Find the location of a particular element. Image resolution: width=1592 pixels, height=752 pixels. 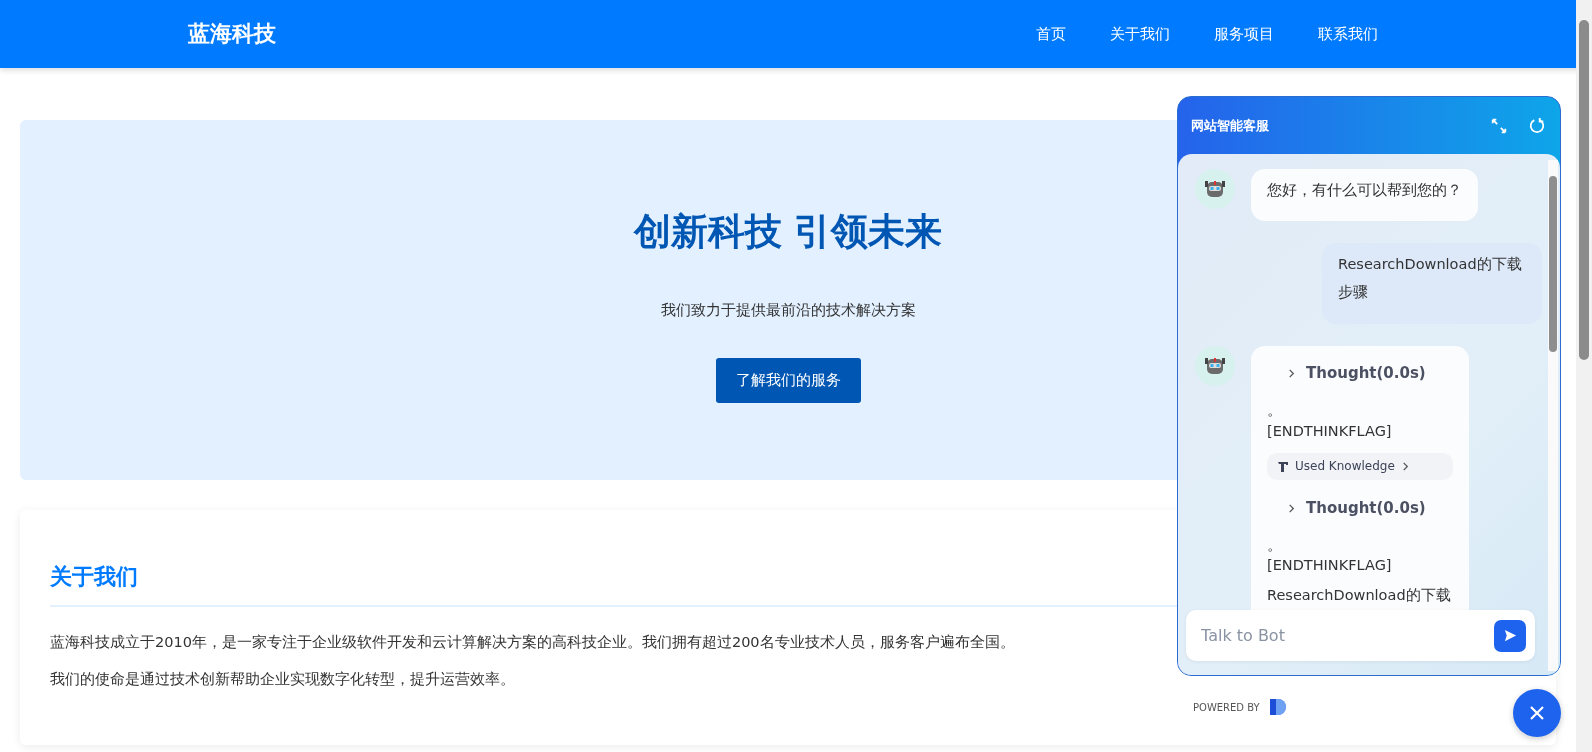

send-button is located at coordinates (1510, 635).